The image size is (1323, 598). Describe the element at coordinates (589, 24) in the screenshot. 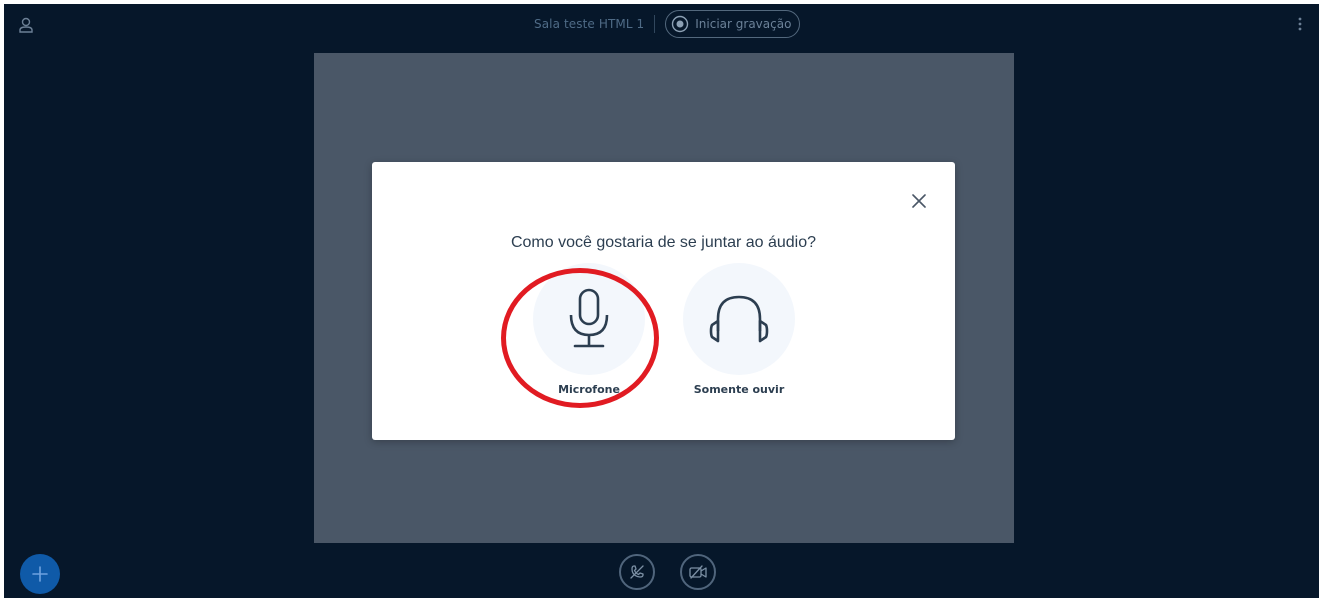

I see `room-title: Sala teste HTML 1` at that location.